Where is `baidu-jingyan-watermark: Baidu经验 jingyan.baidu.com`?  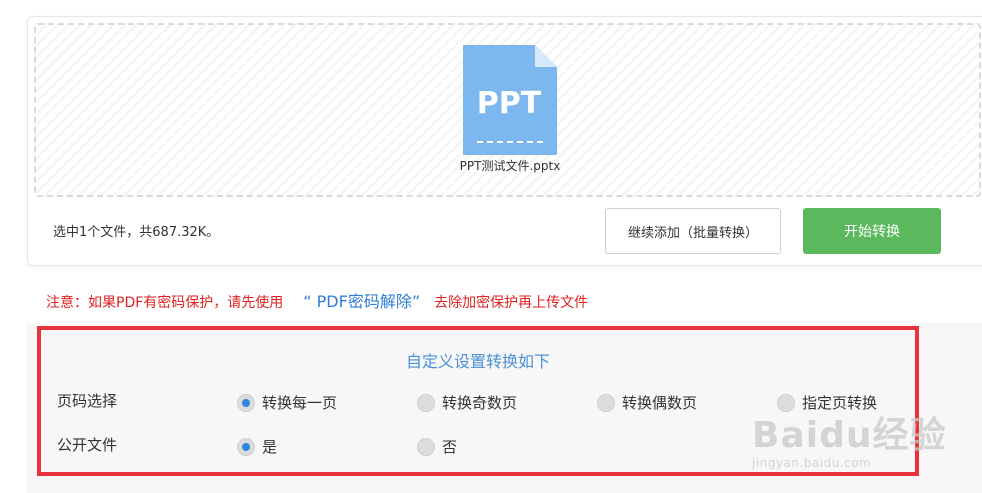
baidu-jingyan-watermark: Baidu经验 jingyan.baidu.com is located at coordinates (849, 438).